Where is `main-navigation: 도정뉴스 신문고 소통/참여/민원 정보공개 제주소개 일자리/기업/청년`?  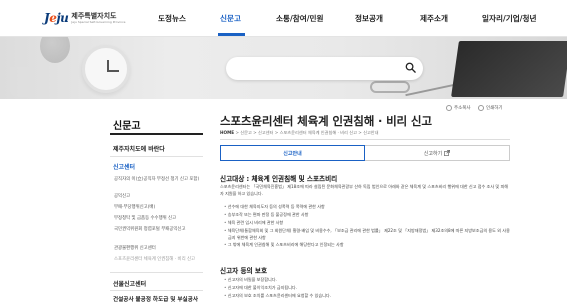
main-navigation: 도정뉴스 신문고 소통/참여/민원 정보공개 제주소개 일자리/기업/청년 is located at coordinates (283, 18).